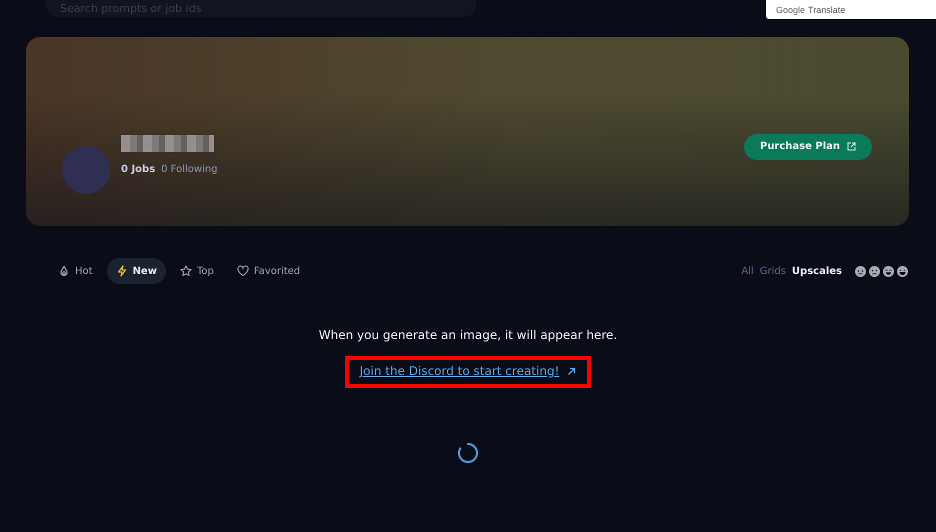 This screenshot has height=532, width=936. What do you see at coordinates (64, 271) in the screenshot?
I see `flame-icon` at bounding box center [64, 271].